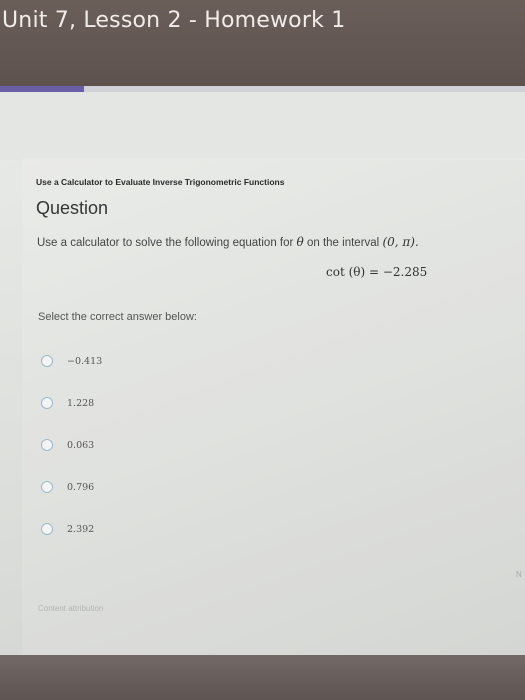 The image size is (525, 700). I want to click on answer-label: 1.228, so click(81, 403).